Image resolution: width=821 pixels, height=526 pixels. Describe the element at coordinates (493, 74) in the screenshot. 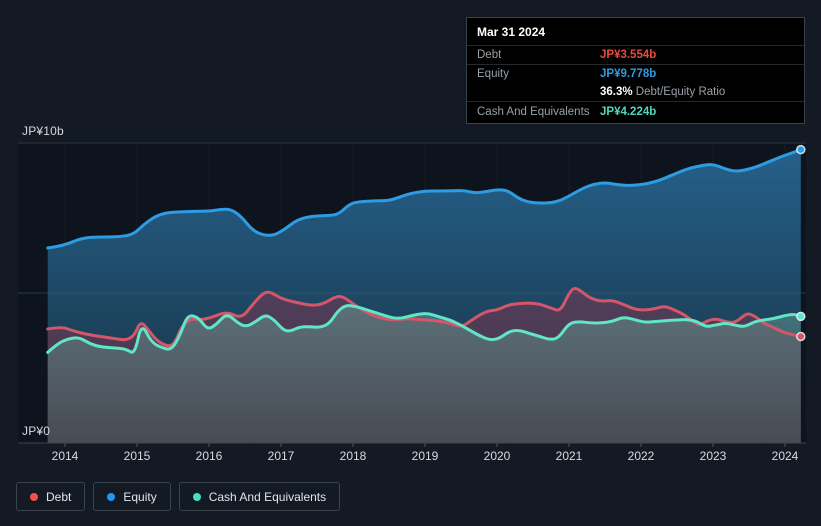

I see `tooltip-equity-label: Equity` at that location.